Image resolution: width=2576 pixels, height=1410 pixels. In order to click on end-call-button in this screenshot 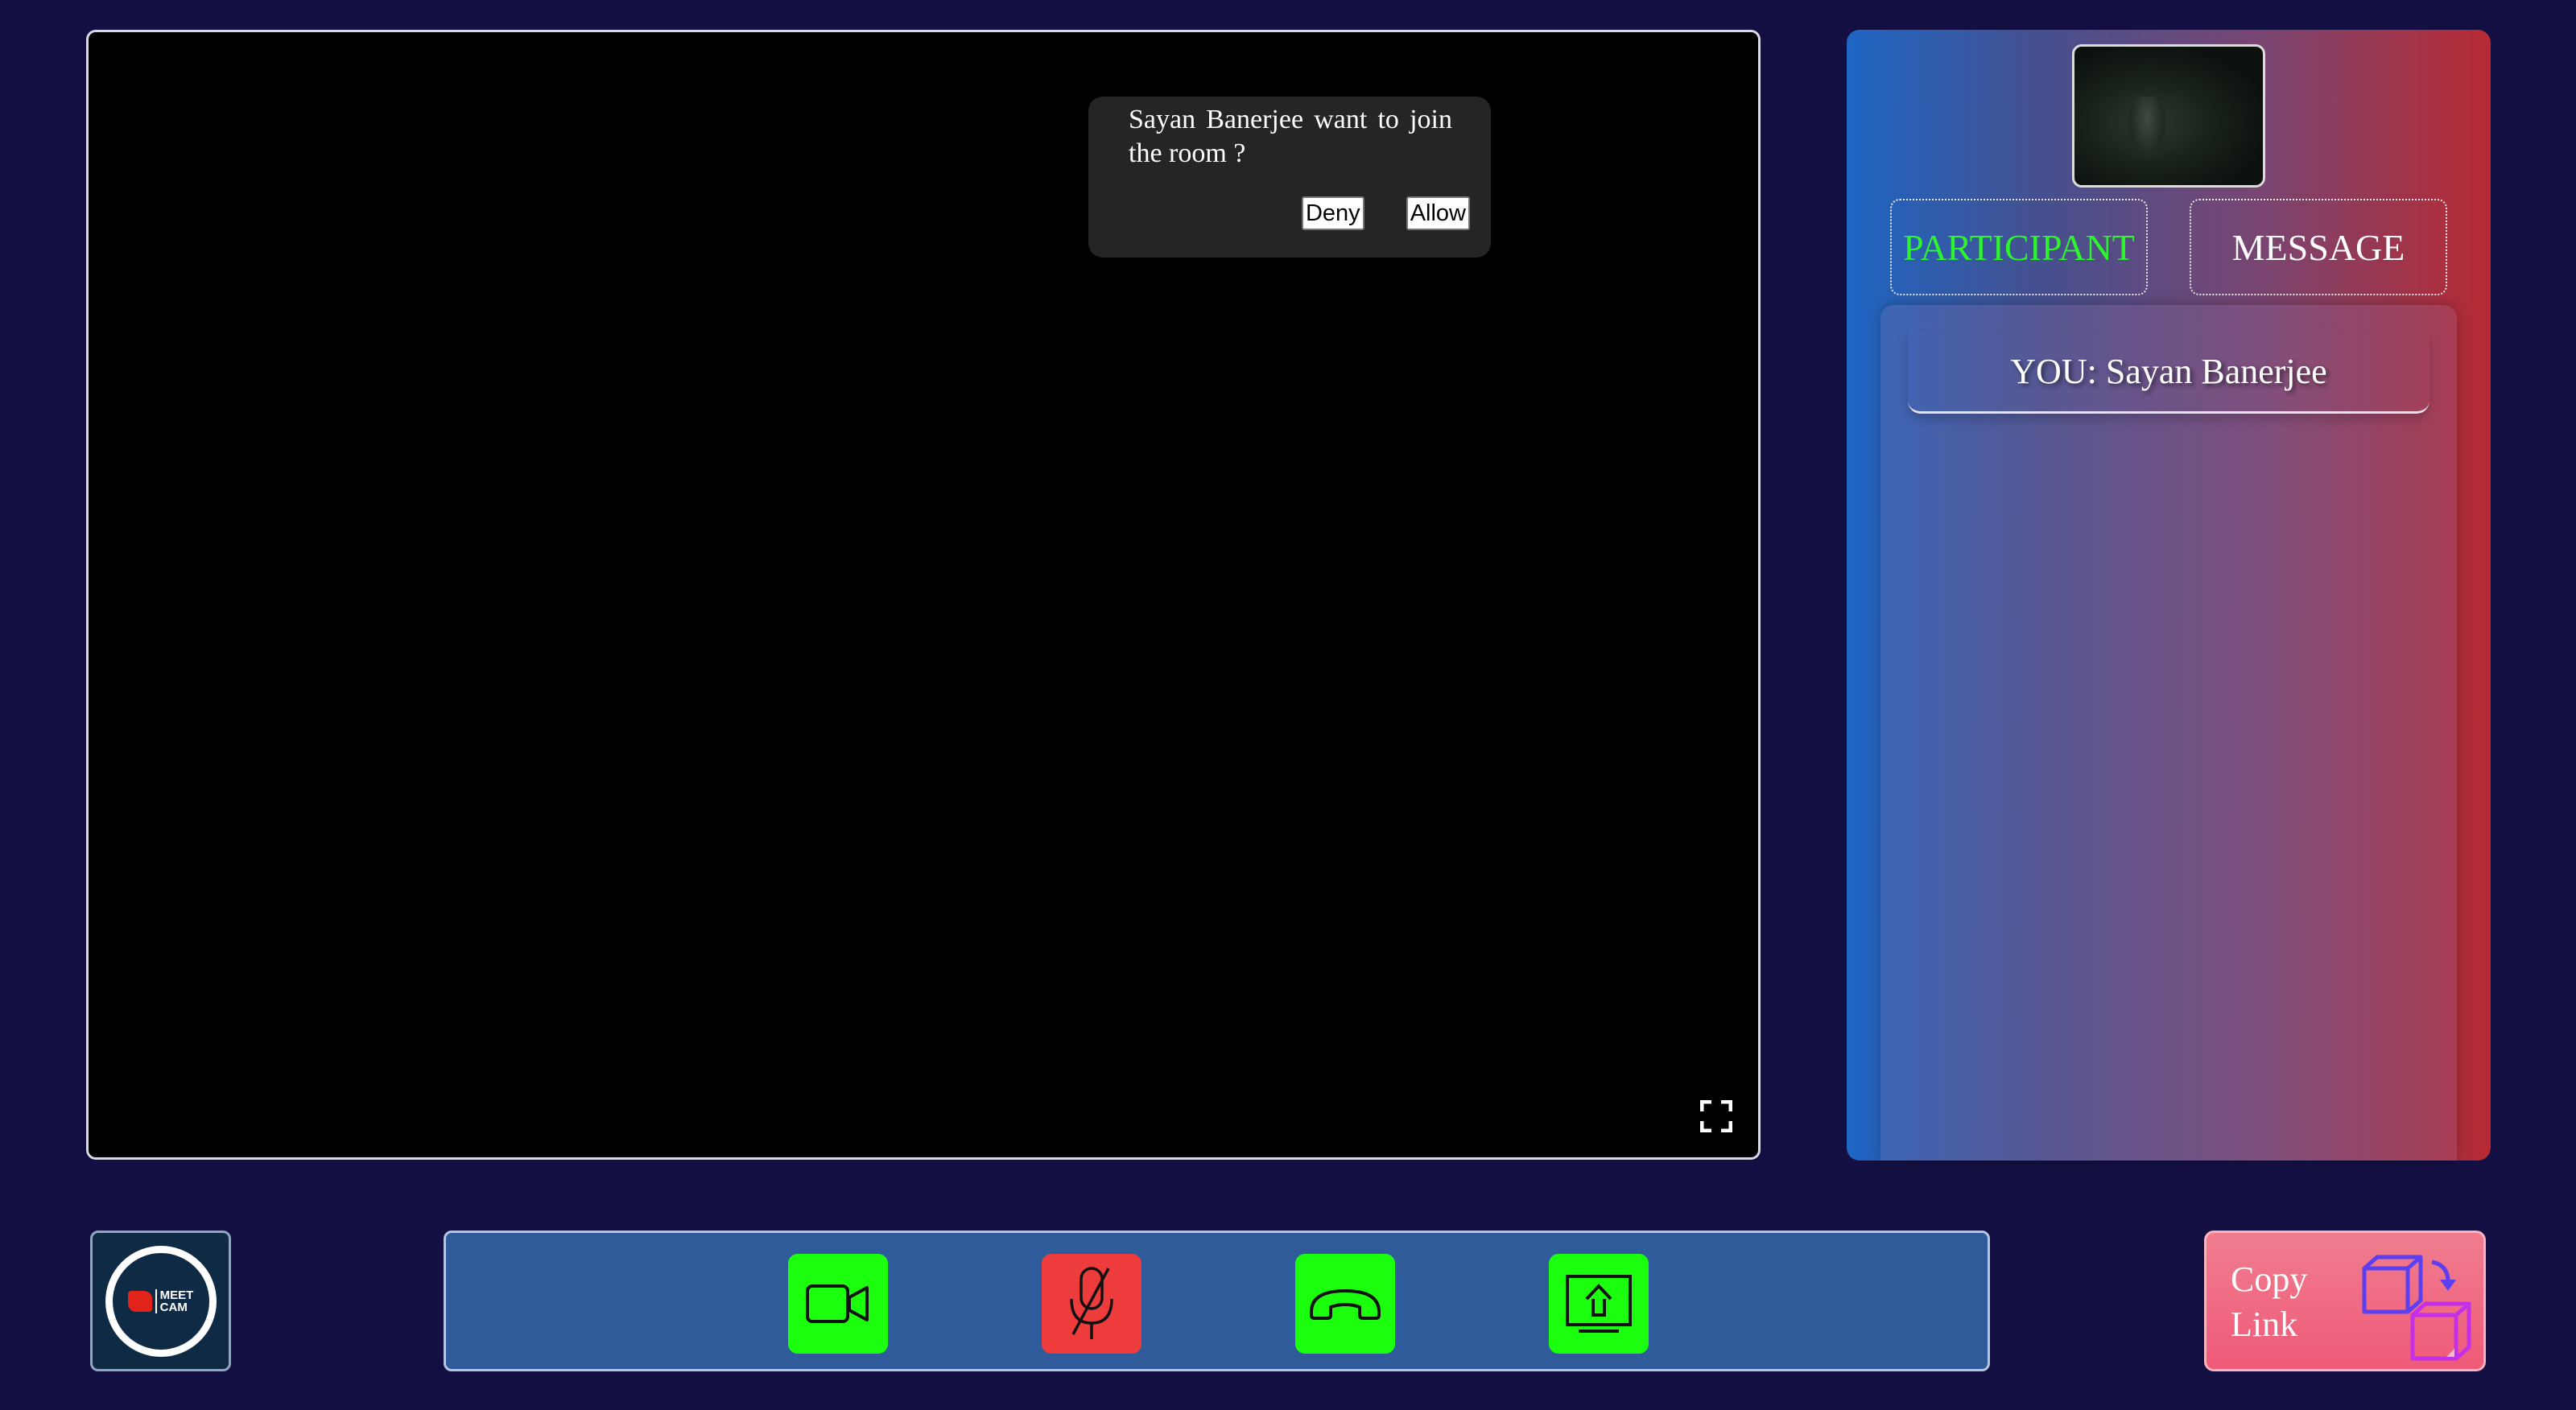, I will do `click(1345, 1304)`.